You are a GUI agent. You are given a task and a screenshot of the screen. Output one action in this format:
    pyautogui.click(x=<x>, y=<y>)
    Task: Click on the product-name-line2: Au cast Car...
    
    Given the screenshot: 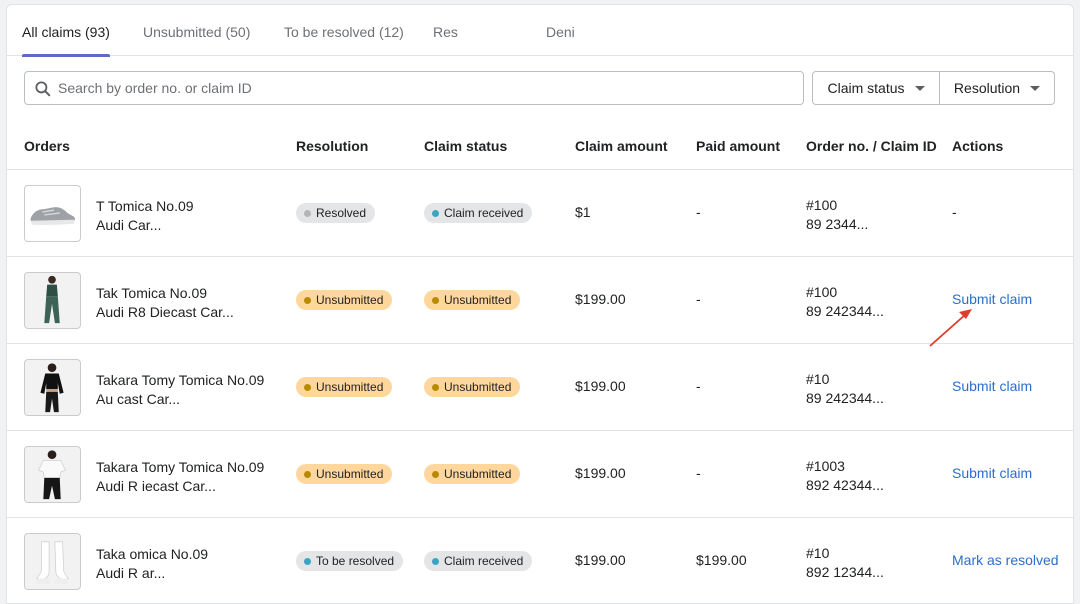 What is the action you would take?
    pyautogui.click(x=138, y=399)
    